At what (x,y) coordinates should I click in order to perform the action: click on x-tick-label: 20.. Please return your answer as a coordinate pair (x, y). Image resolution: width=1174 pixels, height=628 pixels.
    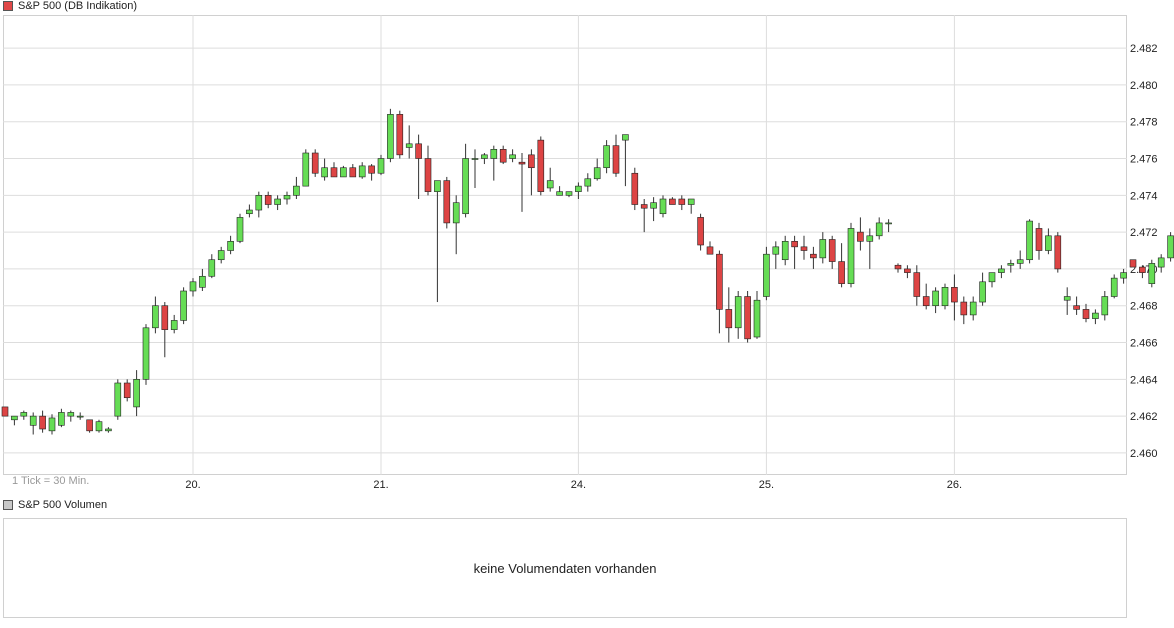
    Looking at the image, I should click on (192, 485).